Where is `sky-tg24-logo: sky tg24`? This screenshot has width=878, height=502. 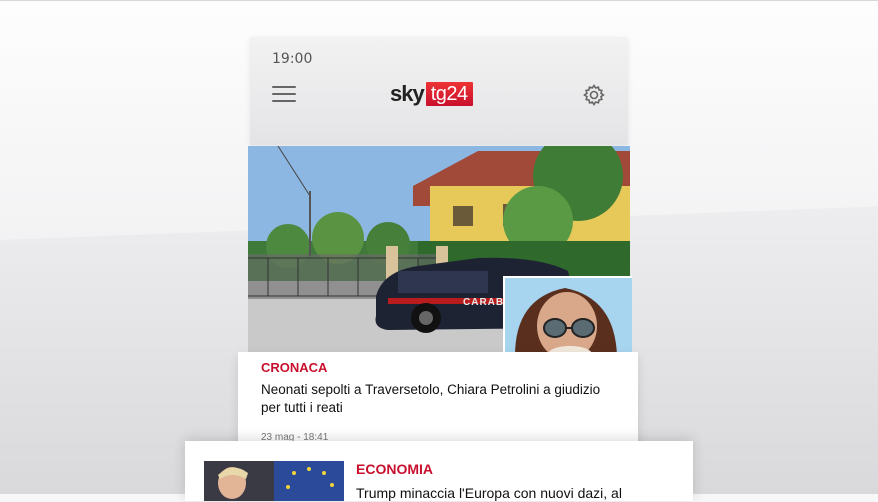
sky-tg24-logo: sky tg24 is located at coordinates (431, 94).